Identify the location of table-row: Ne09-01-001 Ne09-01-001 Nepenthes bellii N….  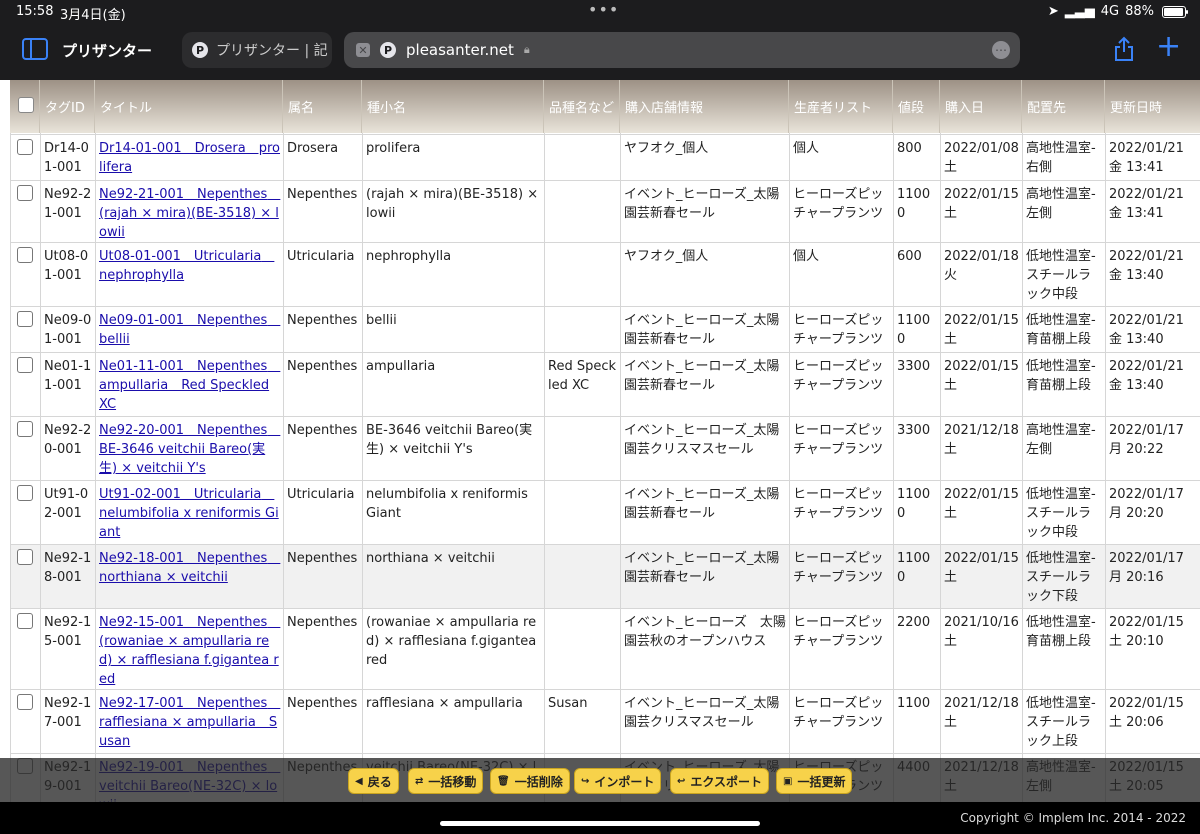
(605, 329).